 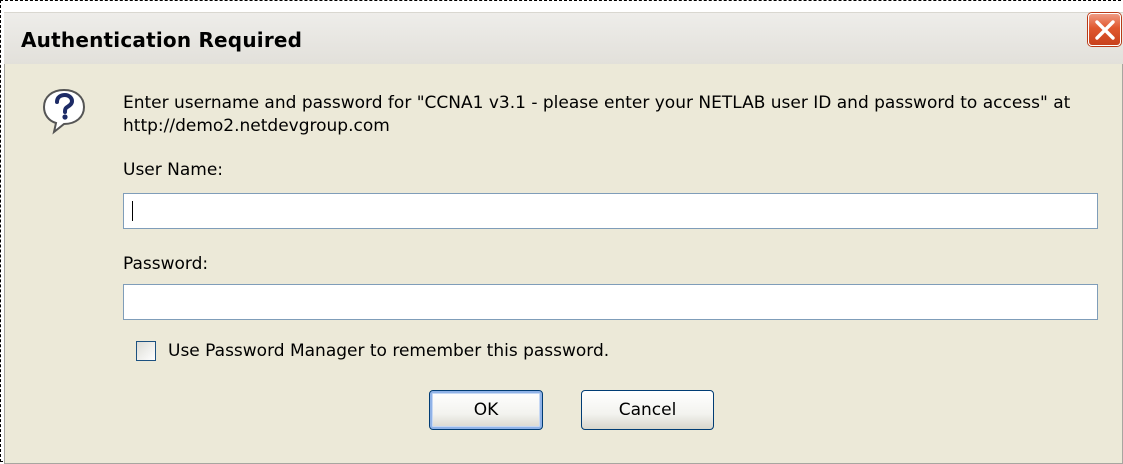 I want to click on dialog-title: Authentication Required, so click(x=162, y=40).